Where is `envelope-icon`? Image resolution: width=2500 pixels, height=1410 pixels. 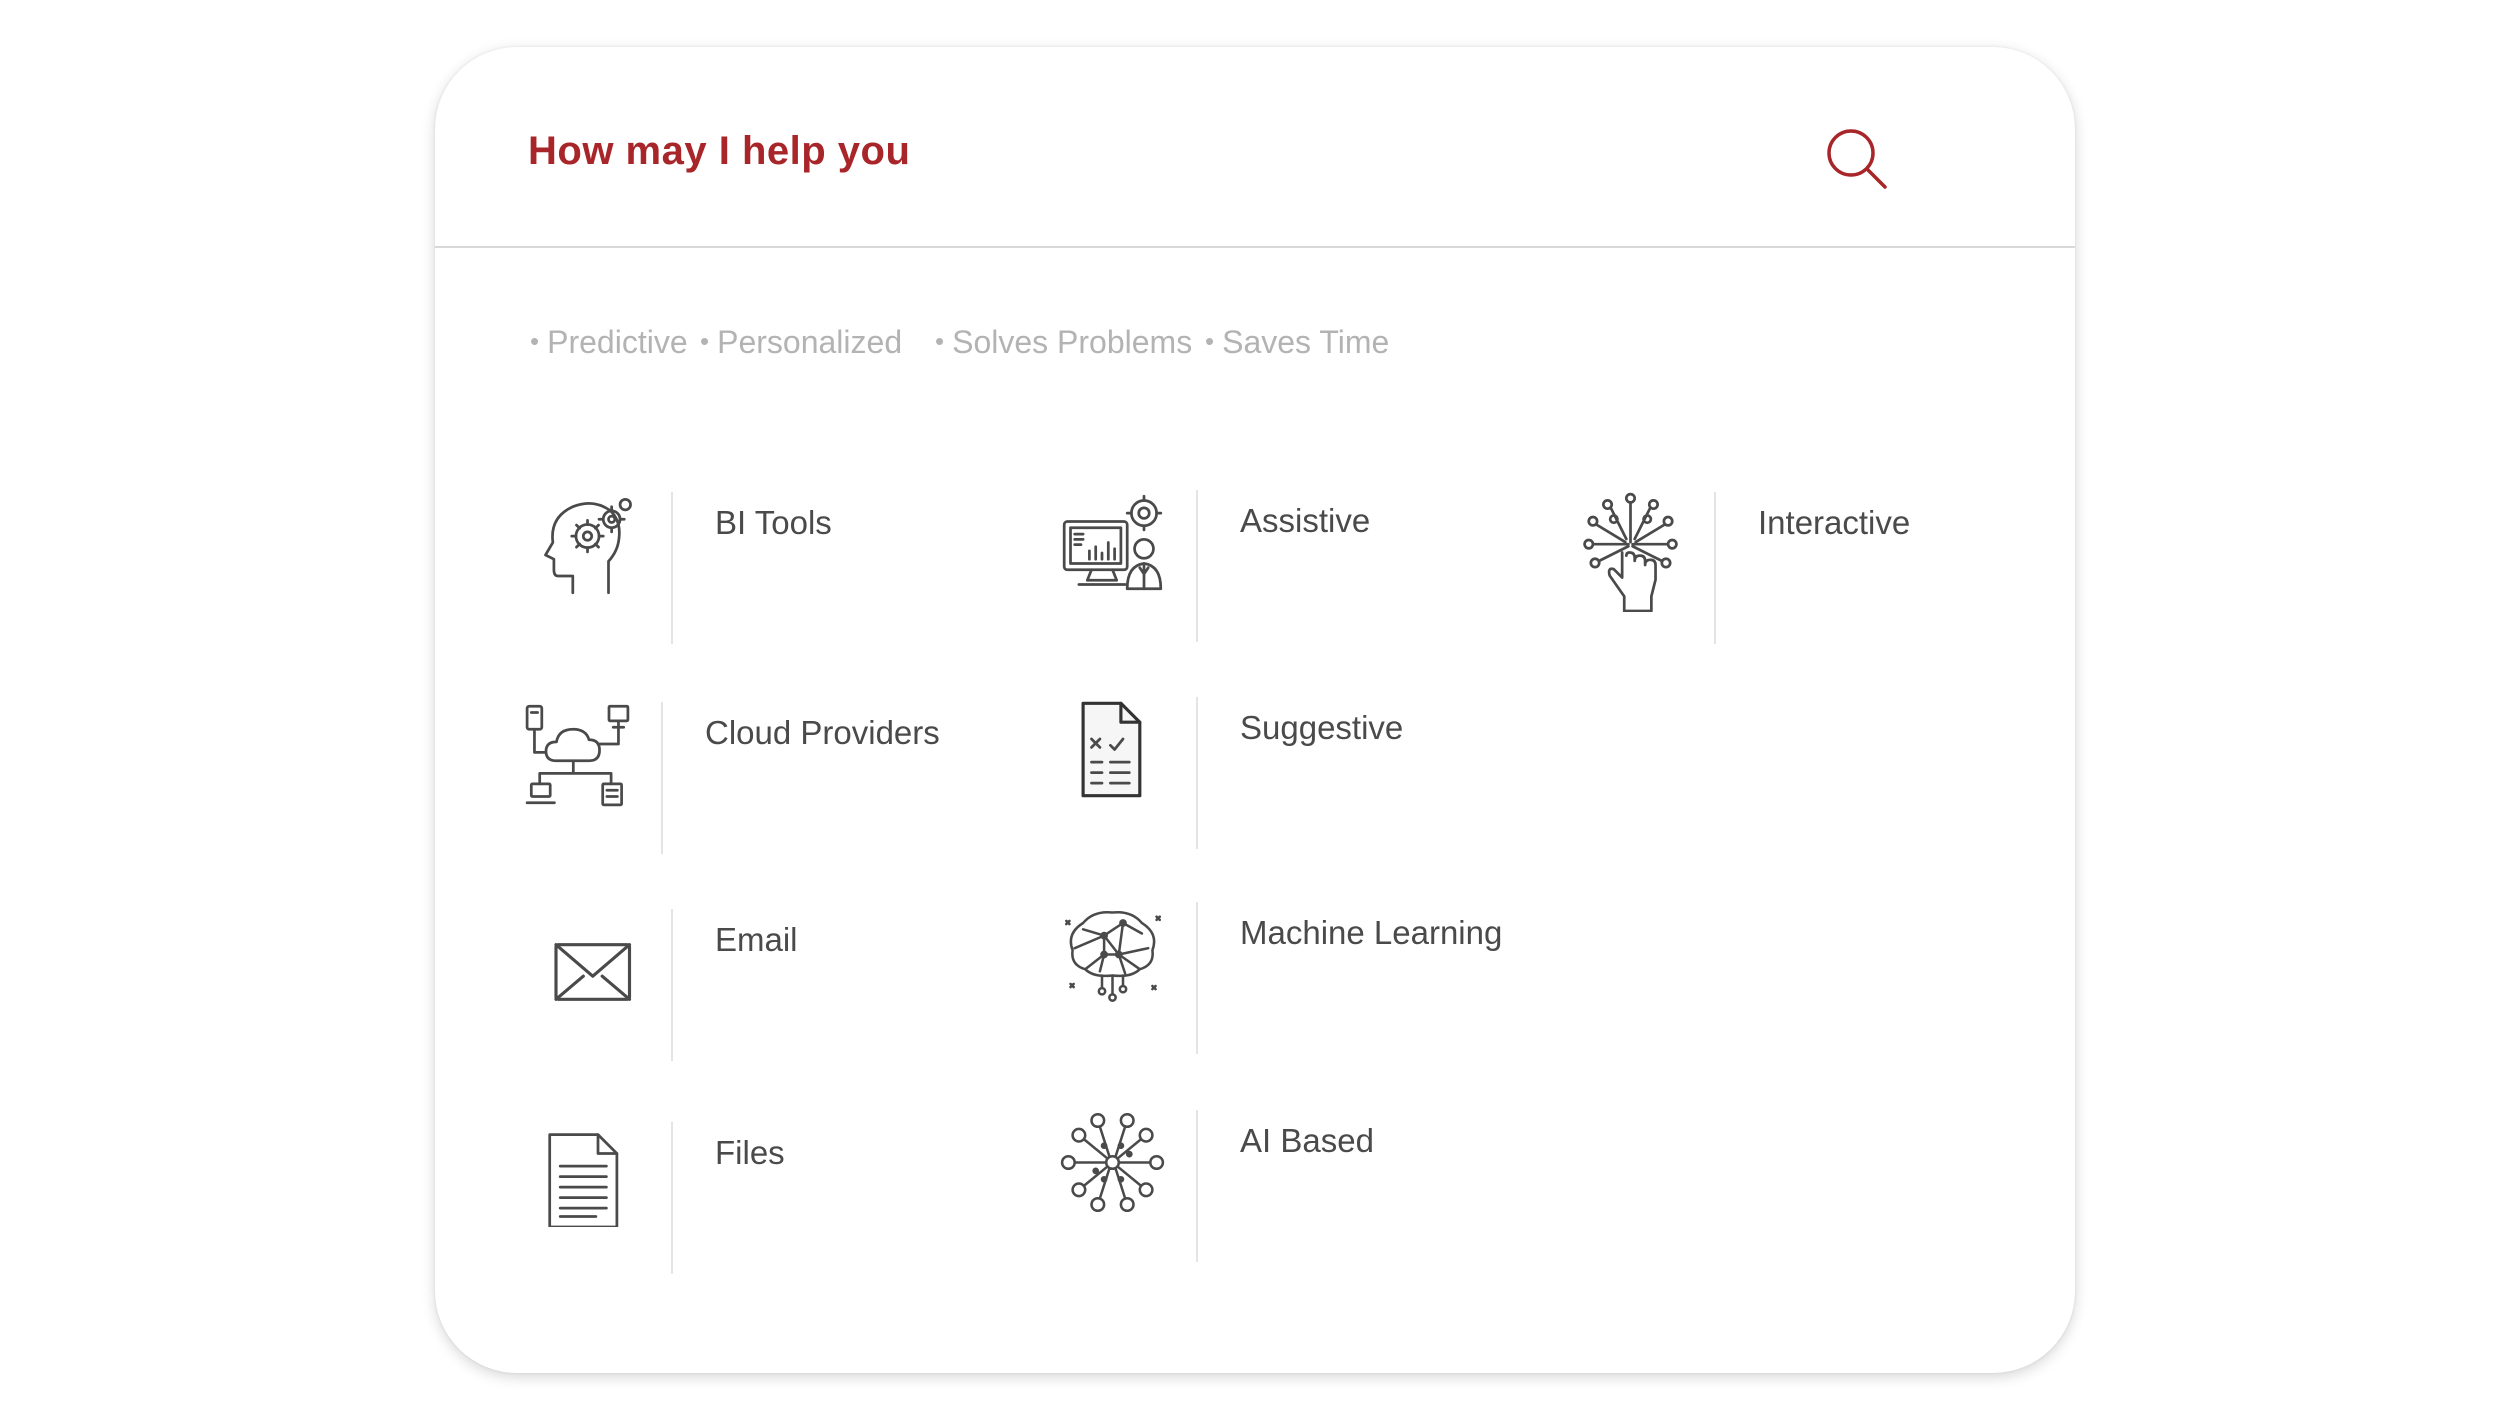
envelope-icon is located at coordinates (587, 961).